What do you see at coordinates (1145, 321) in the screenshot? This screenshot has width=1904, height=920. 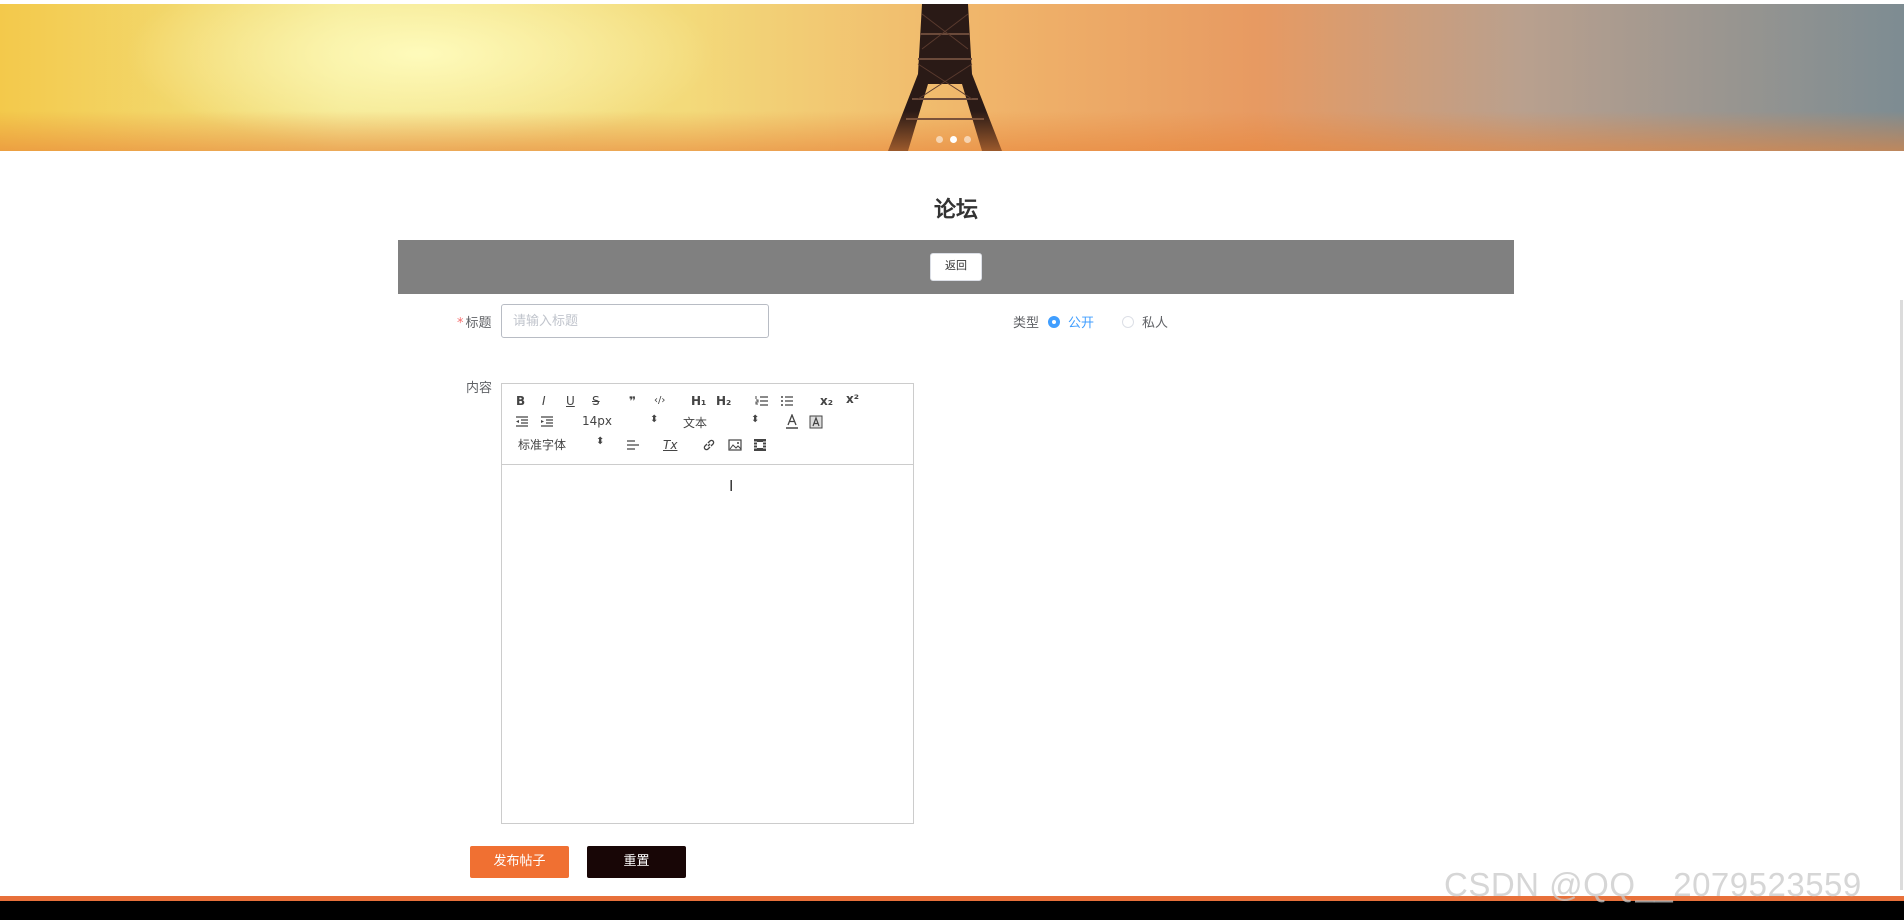 I see `type-radio-private: 私人` at bounding box center [1145, 321].